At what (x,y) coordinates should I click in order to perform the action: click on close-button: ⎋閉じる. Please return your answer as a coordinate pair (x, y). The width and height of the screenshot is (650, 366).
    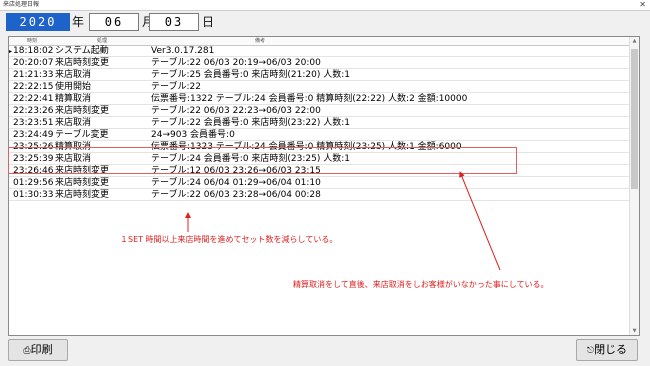
    Looking at the image, I should click on (607, 350).